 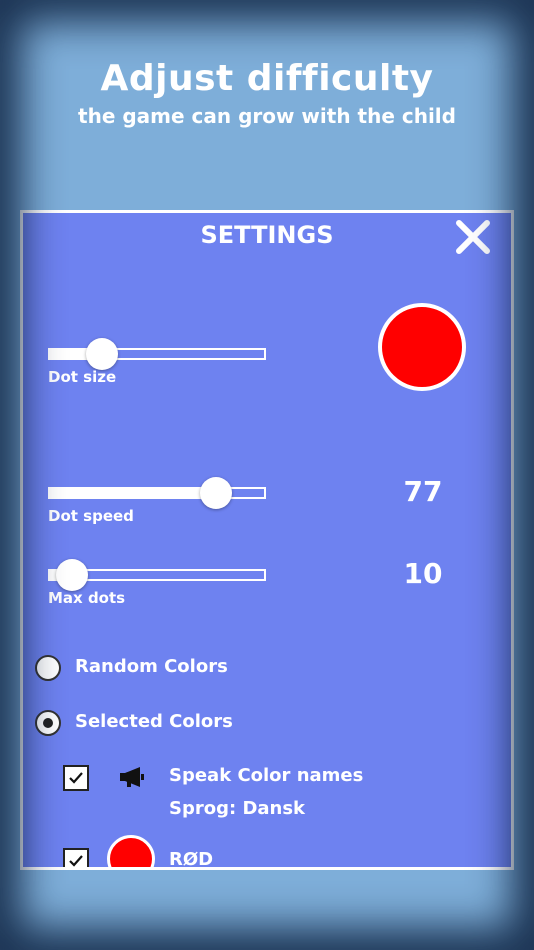 I want to click on max-dots-slider, so click(x=158, y=575).